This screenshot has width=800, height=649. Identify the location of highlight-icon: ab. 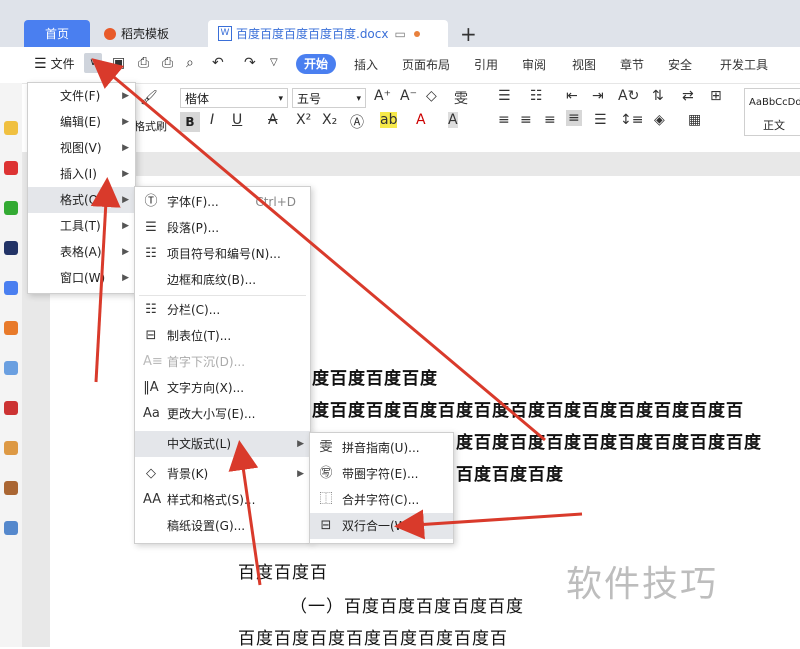
(389, 120).